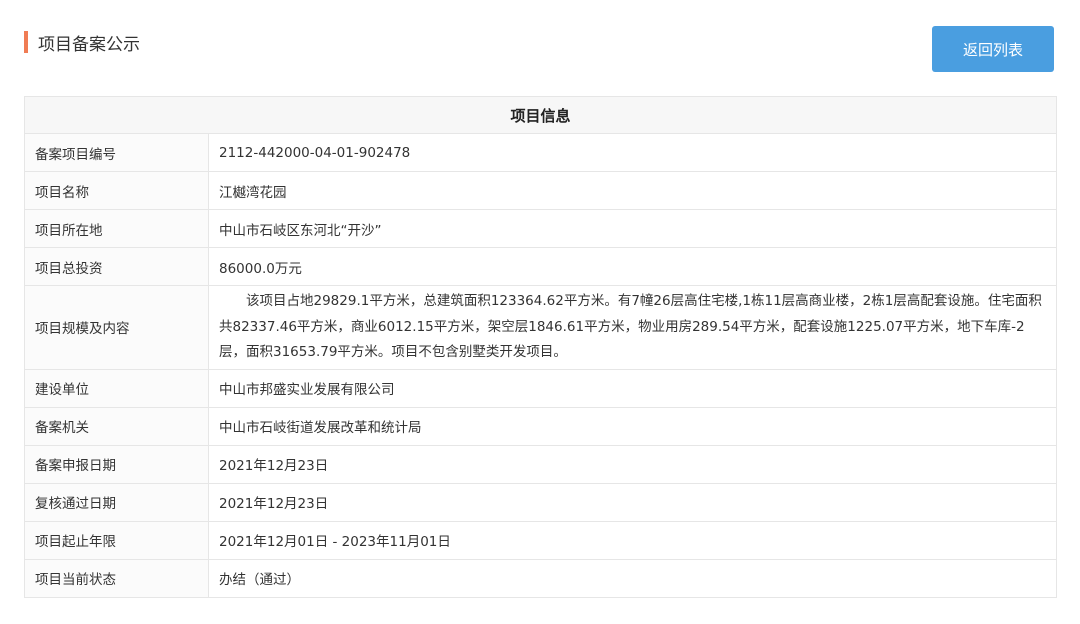 Image resolution: width=1080 pixels, height=624 pixels. Describe the element at coordinates (632, 426) in the screenshot. I see `row-value: 中山市石岐街道发展改革和统计局` at that location.